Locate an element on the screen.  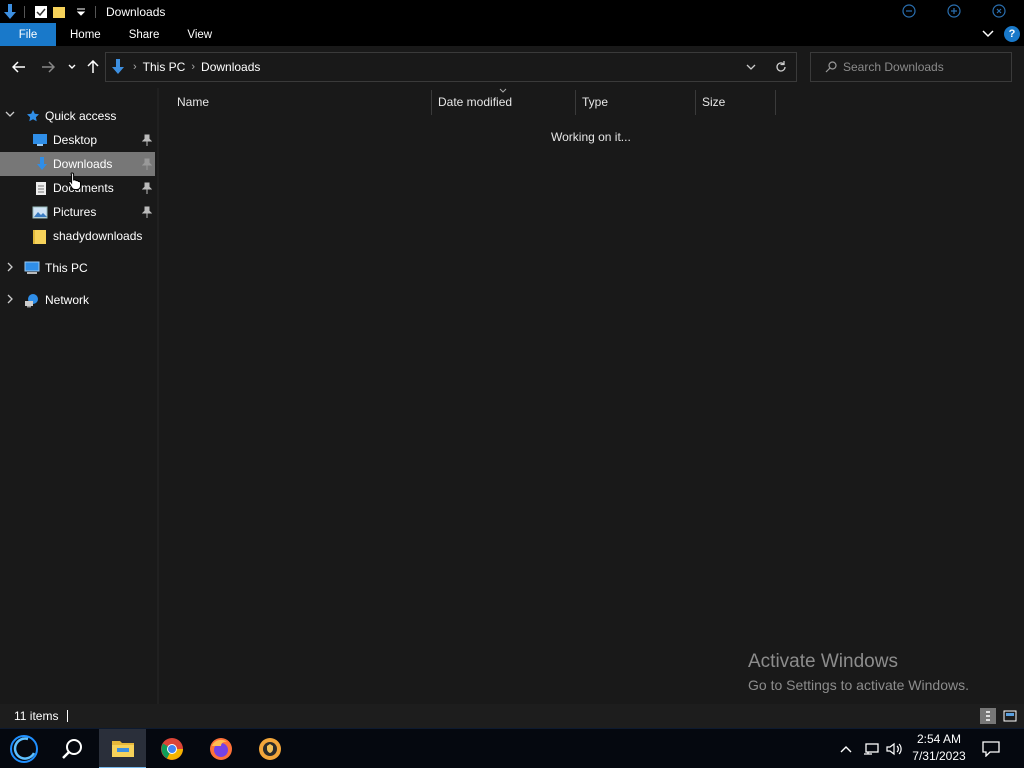
expand-ribbon-icon is located at coordinates (988, 34).